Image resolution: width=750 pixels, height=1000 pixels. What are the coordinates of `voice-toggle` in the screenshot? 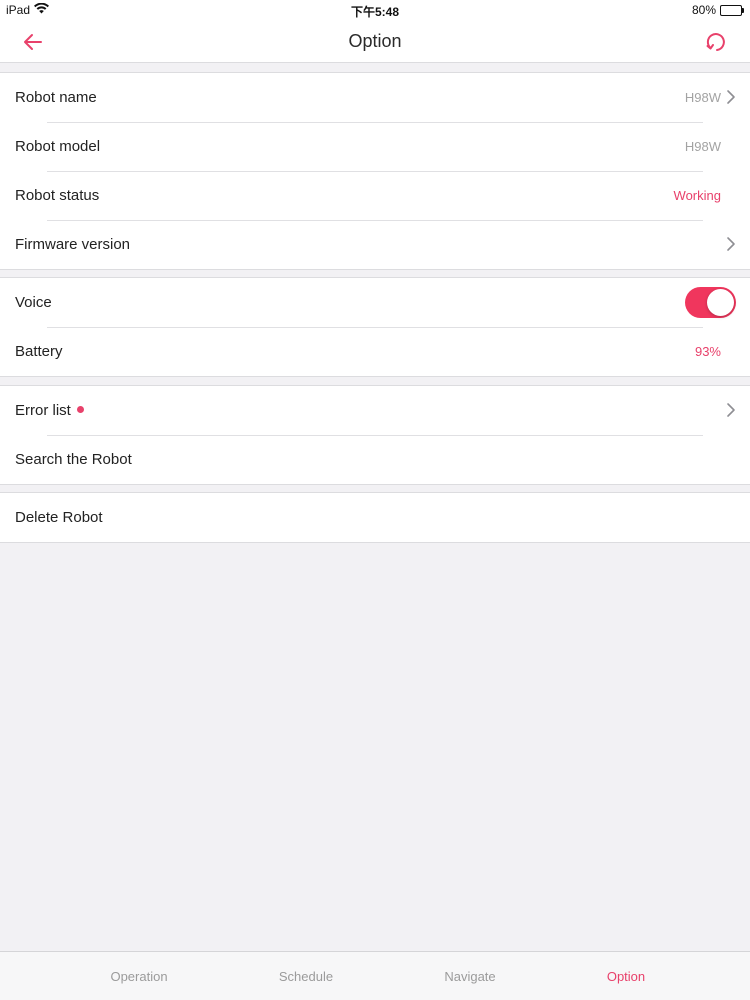 It's located at (710, 302).